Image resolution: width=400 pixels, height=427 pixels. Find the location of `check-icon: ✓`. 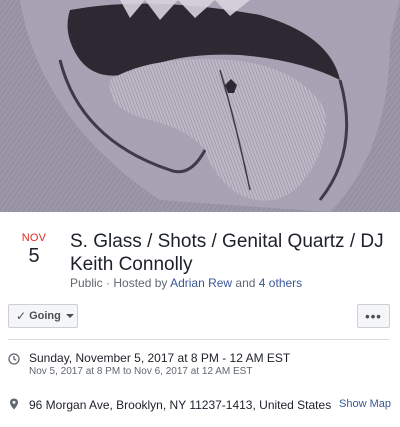

check-icon: ✓ is located at coordinates (21, 316).